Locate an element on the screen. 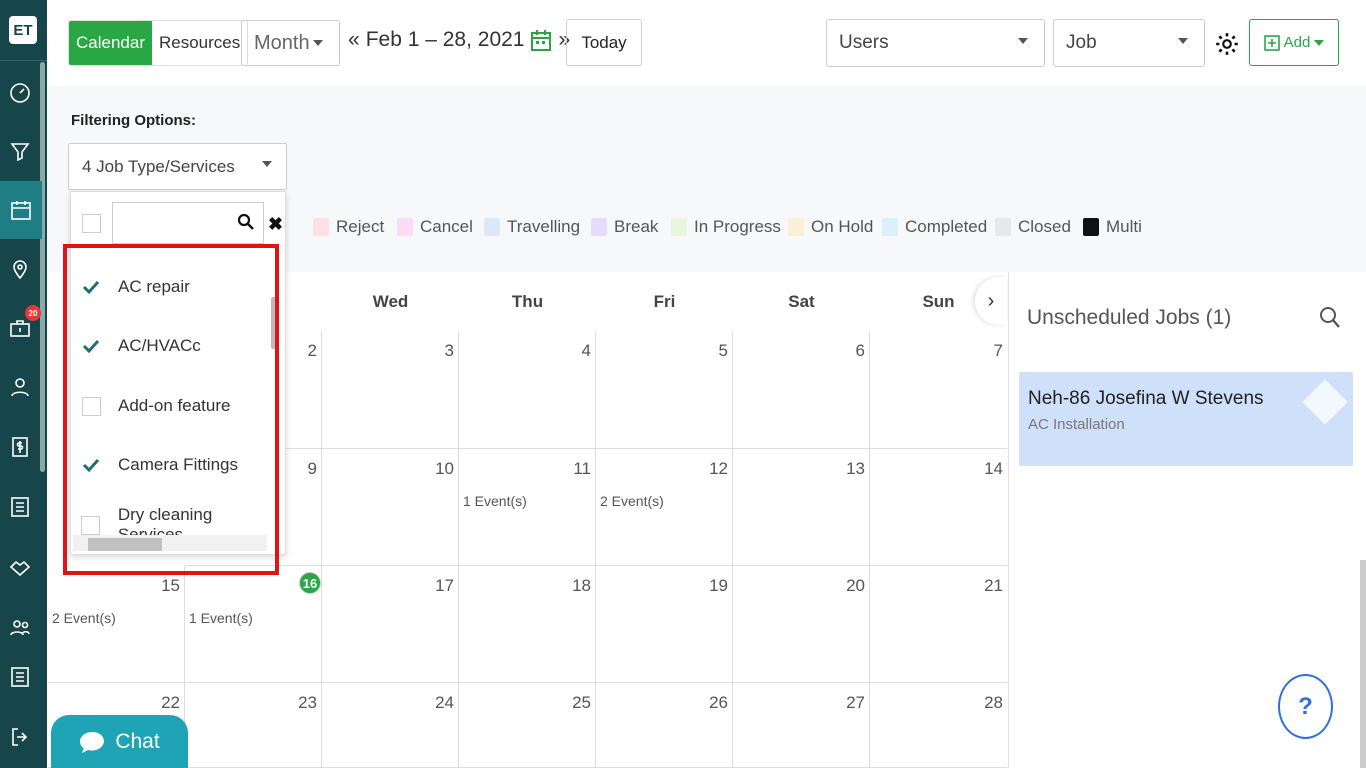 The height and width of the screenshot is (768, 1366). plus-square-icon is located at coordinates (1271, 42).